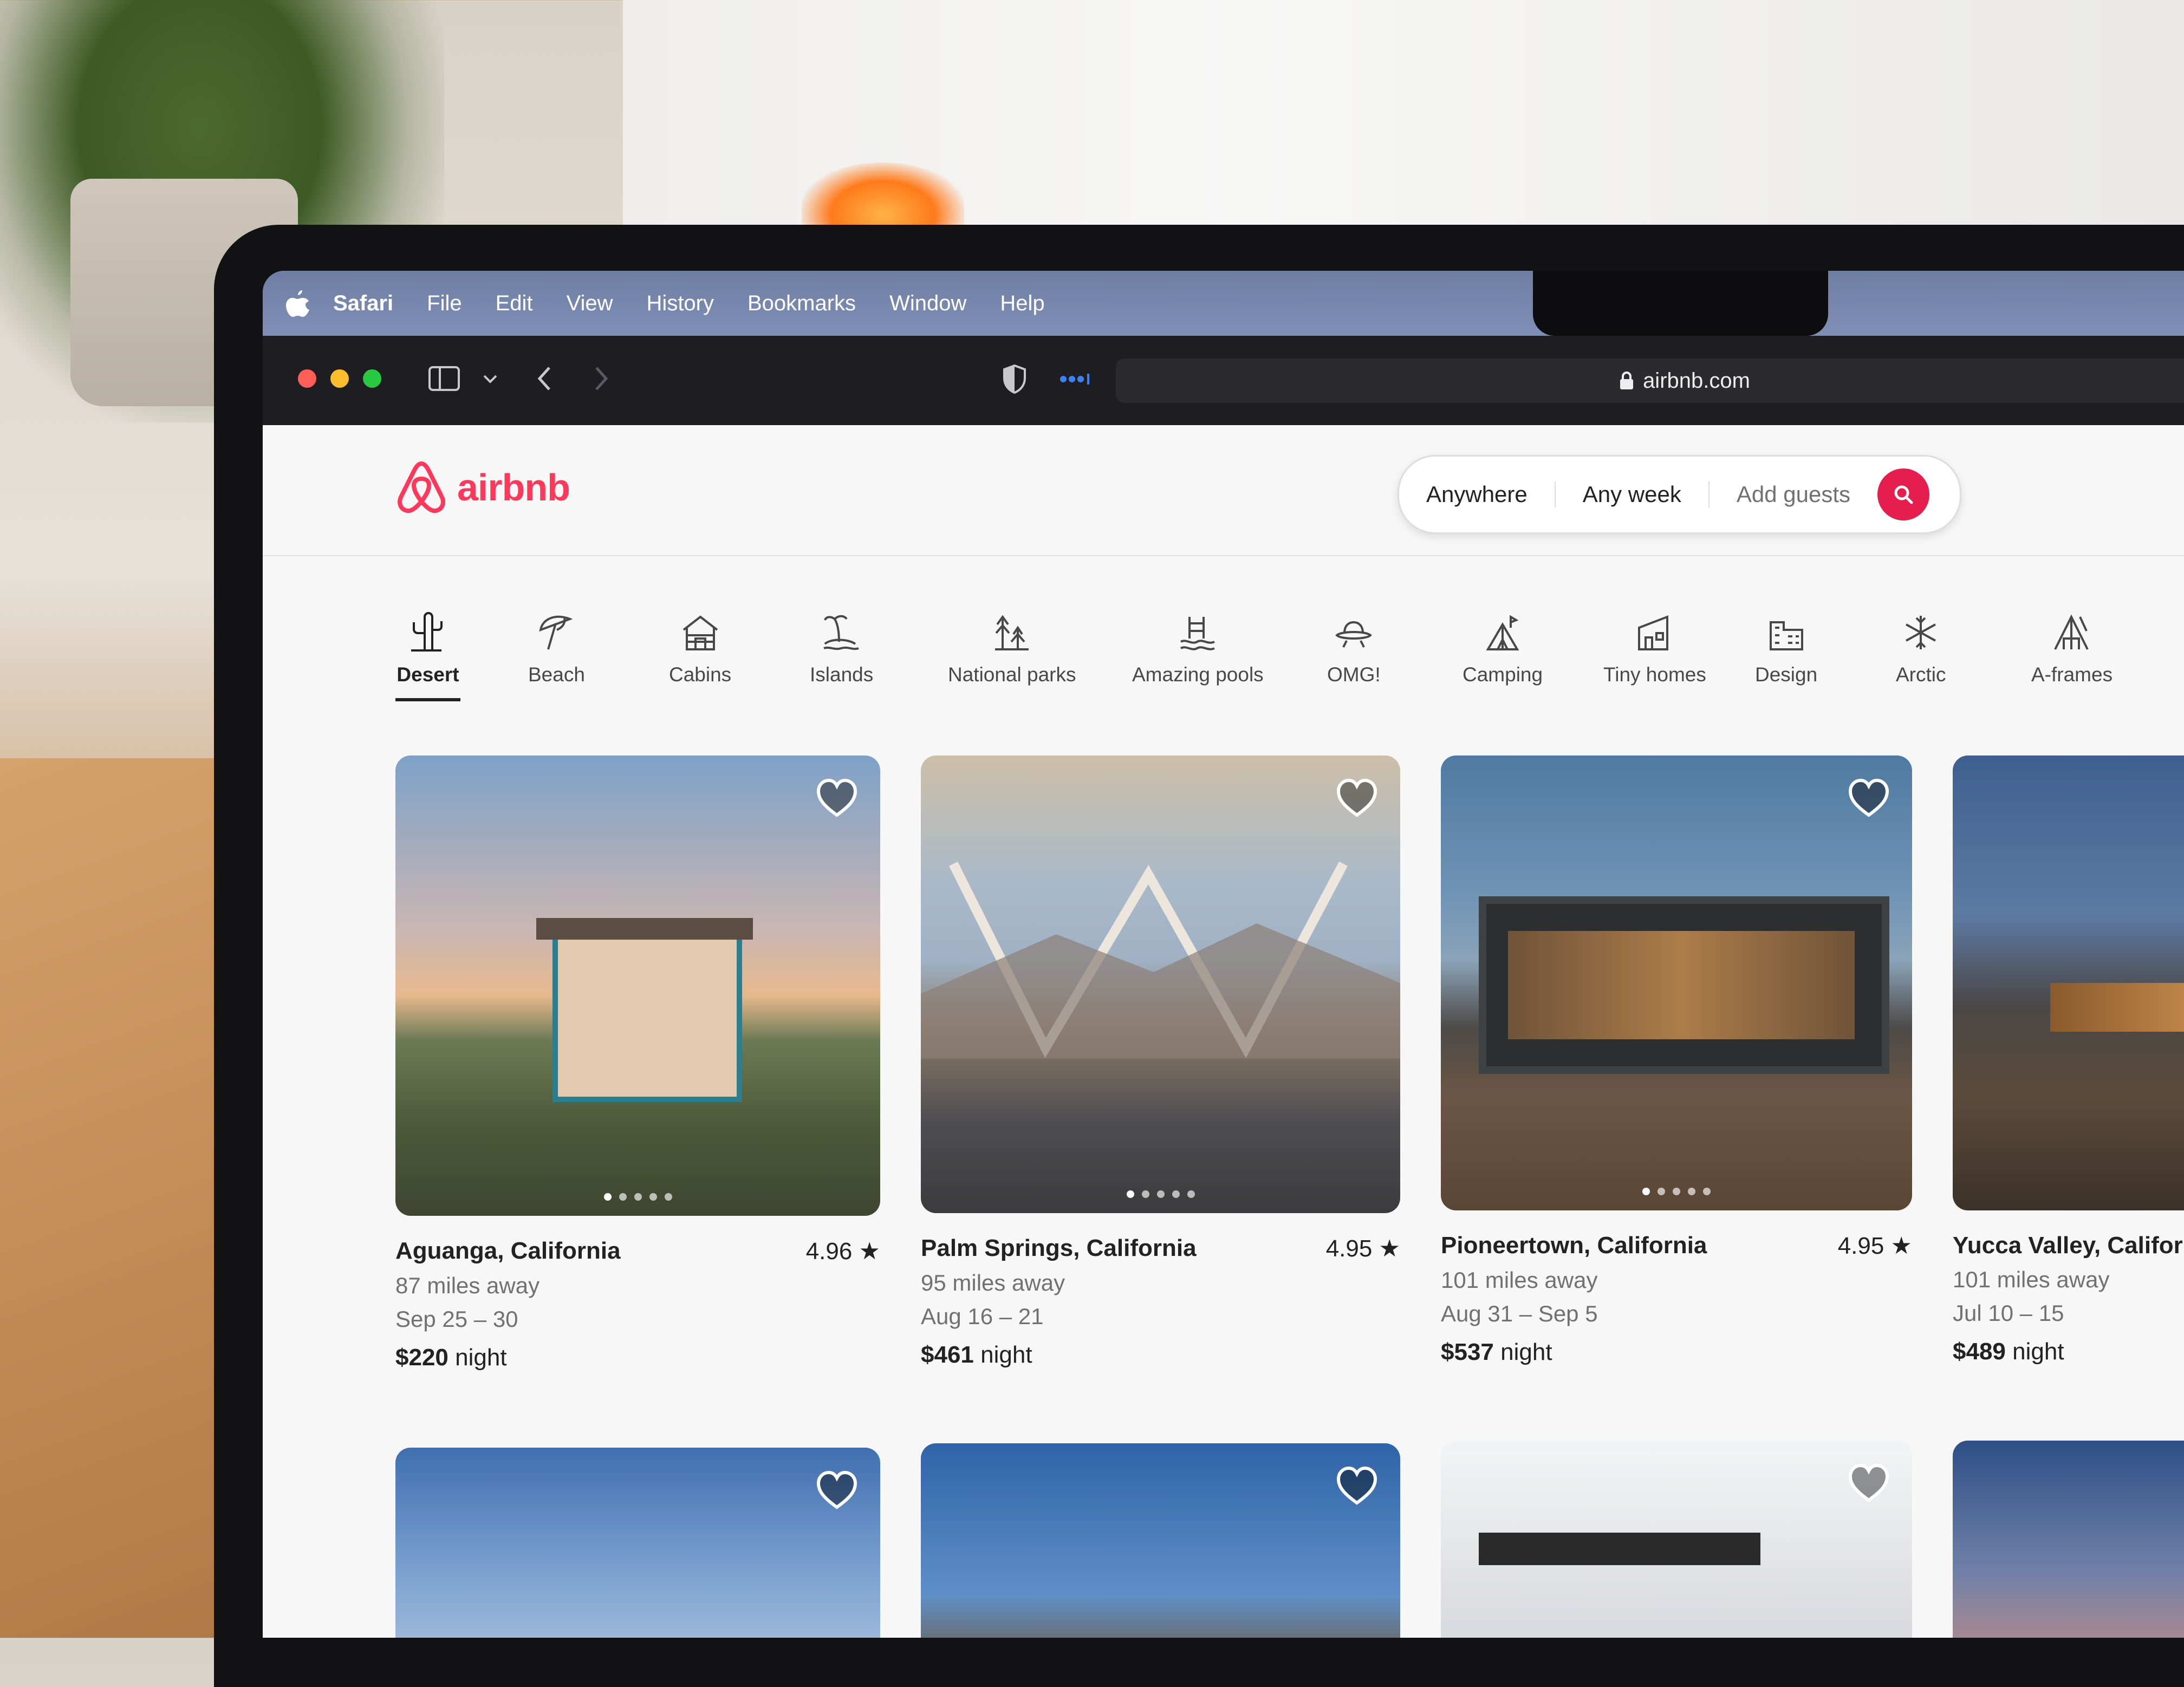 The height and width of the screenshot is (1687, 2184). I want to click on category-tiny-homes: Tiny homes, so click(1654, 645).